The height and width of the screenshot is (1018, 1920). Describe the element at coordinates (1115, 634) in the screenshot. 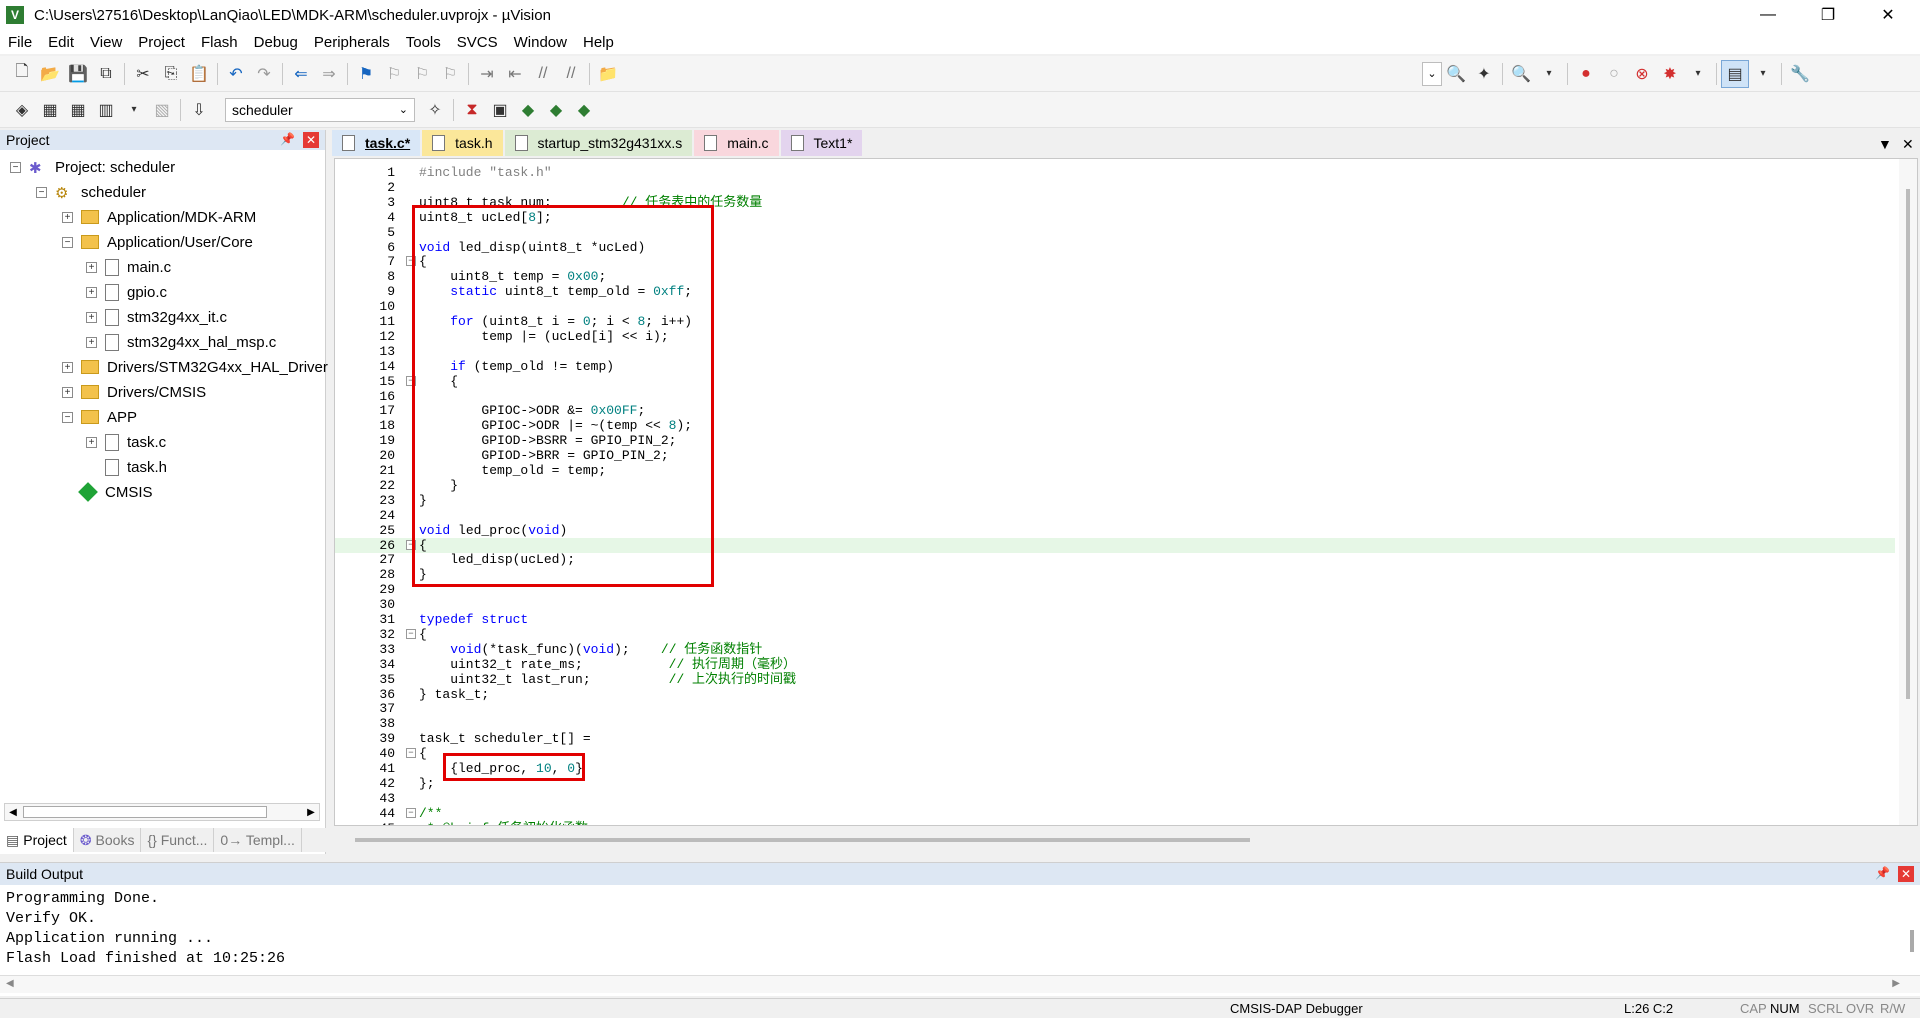

I see `code-line: 32−{` at that location.